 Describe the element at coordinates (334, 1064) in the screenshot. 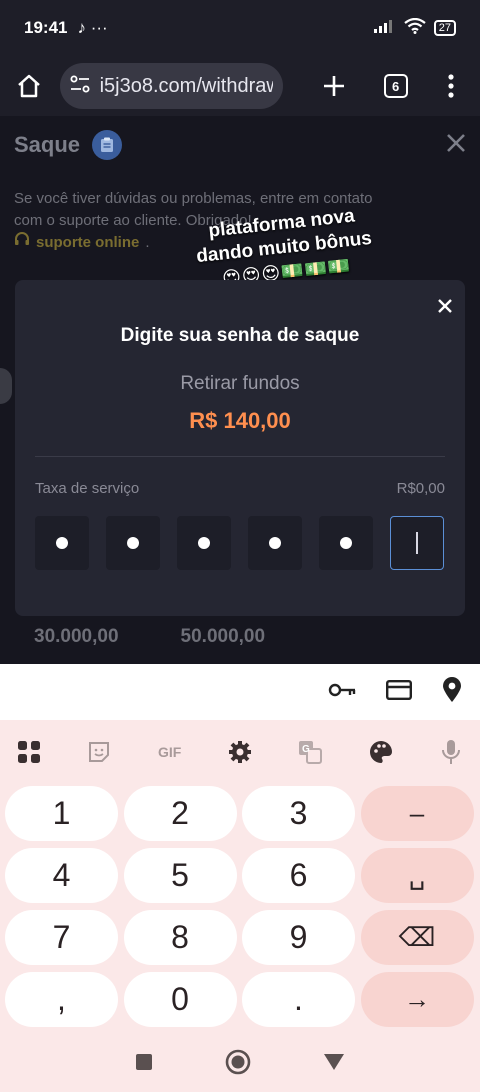

I see `back-icon` at that location.